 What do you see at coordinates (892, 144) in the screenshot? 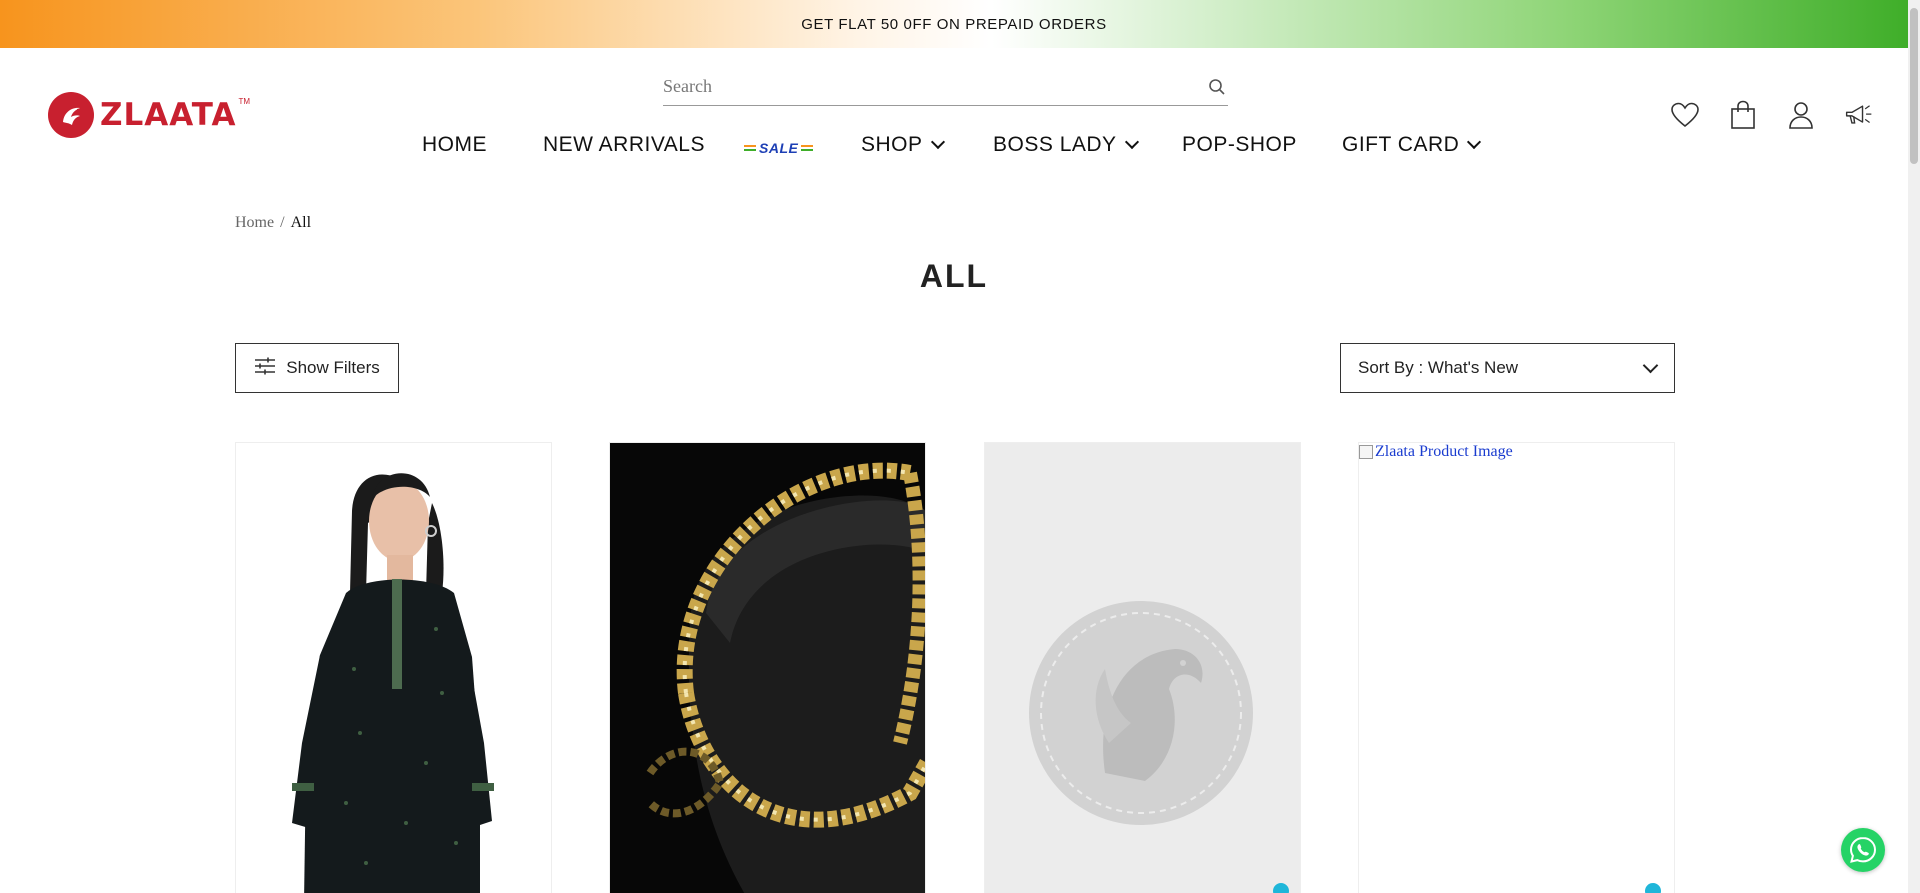
I see `nav-shop-label: SHOP` at bounding box center [892, 144].